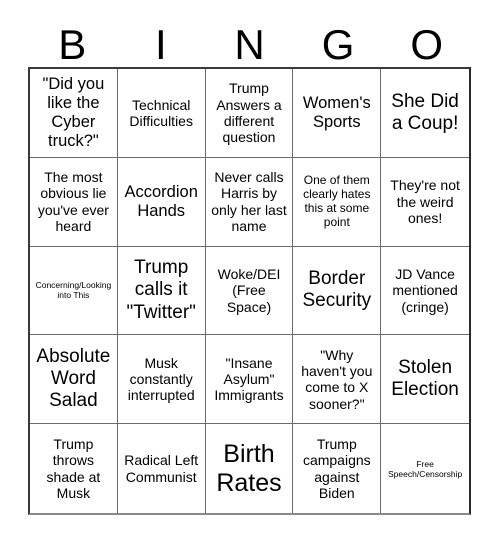 The image size is (500, 544). I want to click on bingo-cell-label: "Did you like the Cyber truck?", so click(73, 112).